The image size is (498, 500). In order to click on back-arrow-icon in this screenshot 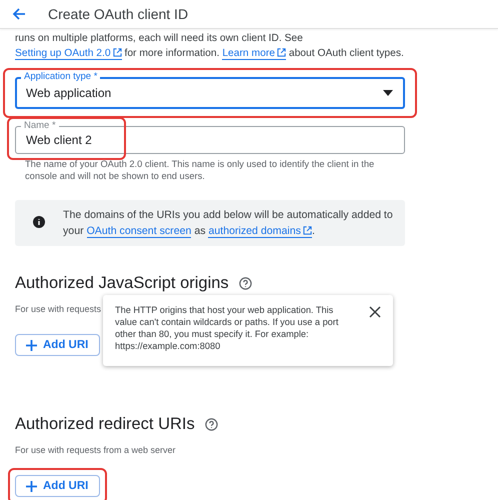, I will do `click(19, 14)`.